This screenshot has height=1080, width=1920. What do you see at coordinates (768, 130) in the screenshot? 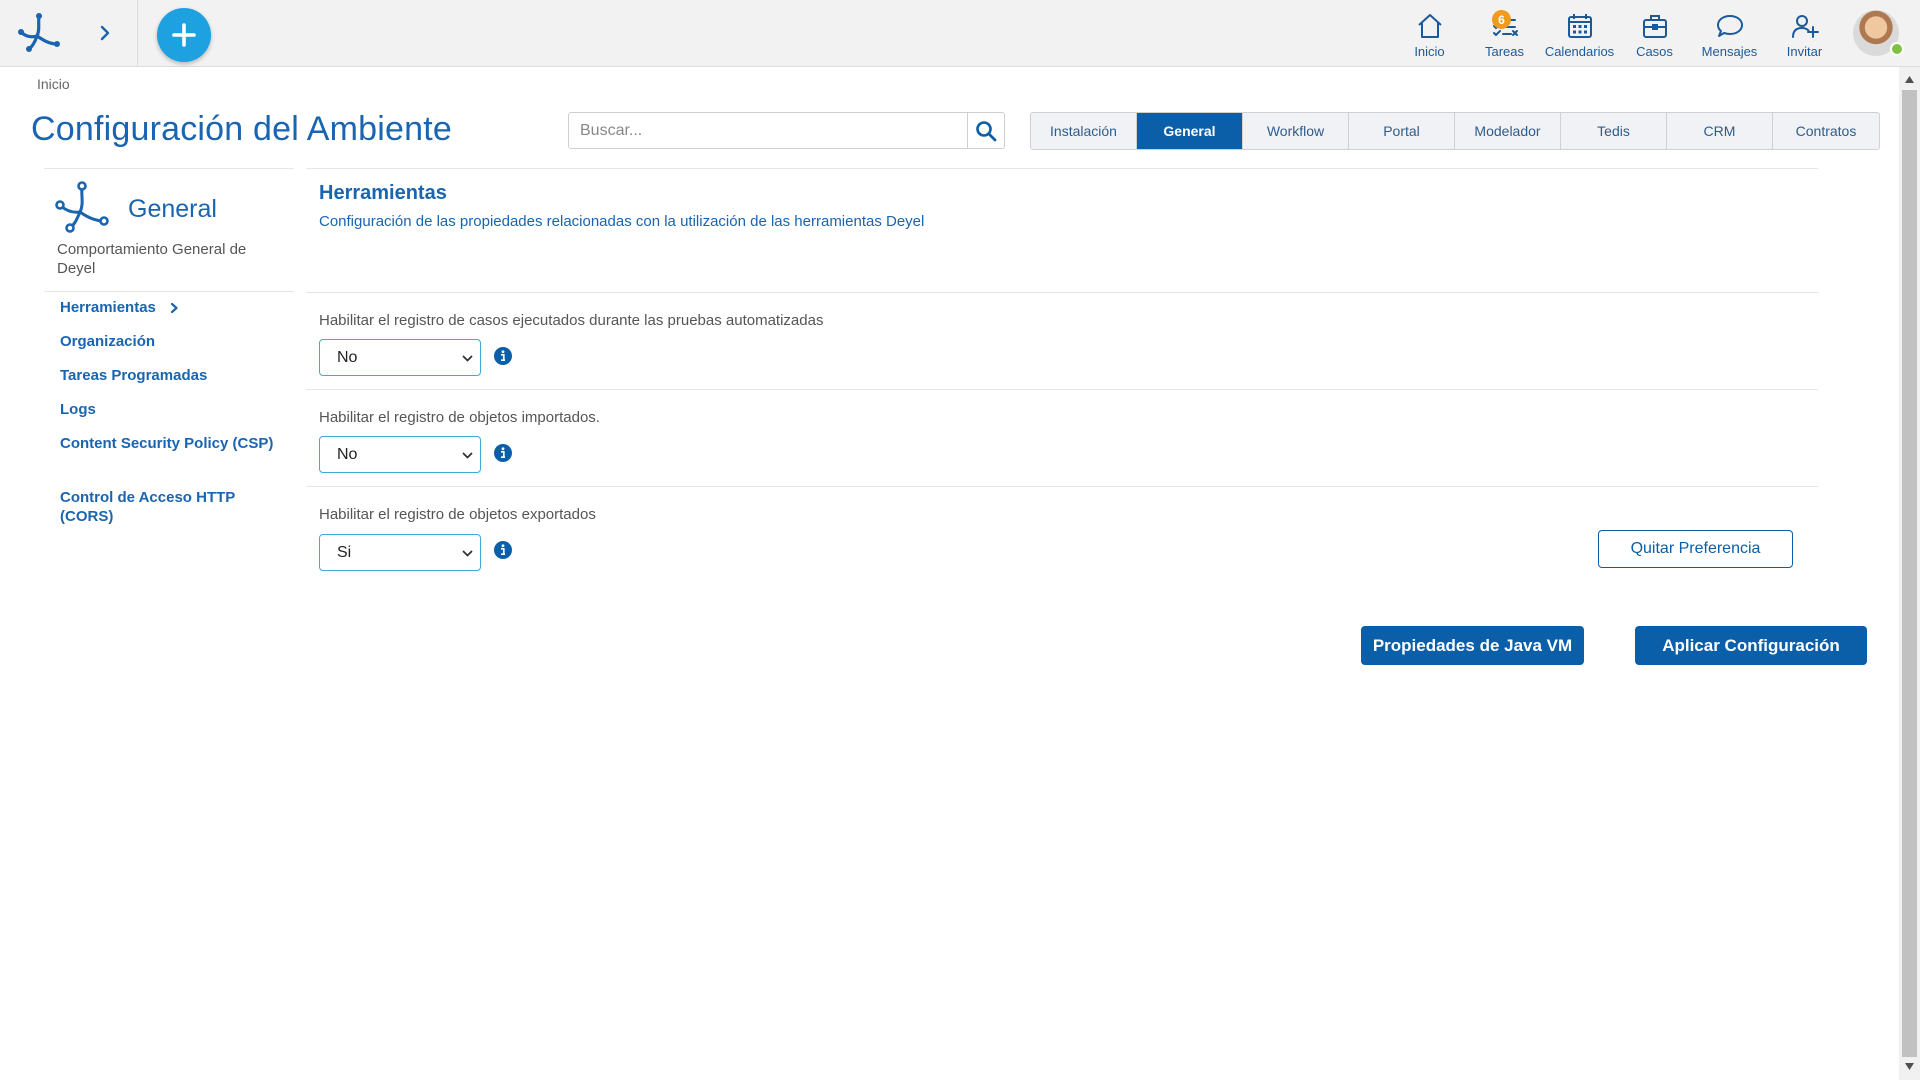
I see `search-input` at bounding box center [768, 130].